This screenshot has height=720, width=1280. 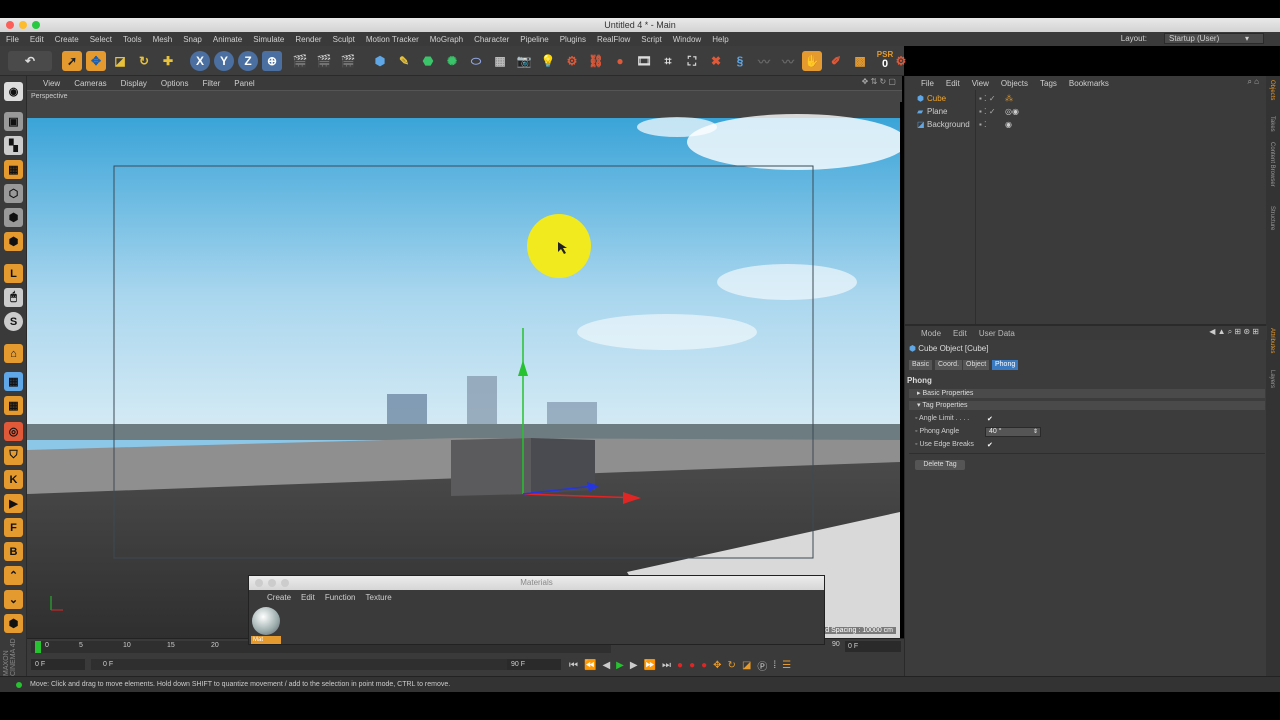 What do you see at coordinates (990, 419) in the screenshot?
I see `angle-limit-checkbox: ✔` at bounding box center [990, 419].